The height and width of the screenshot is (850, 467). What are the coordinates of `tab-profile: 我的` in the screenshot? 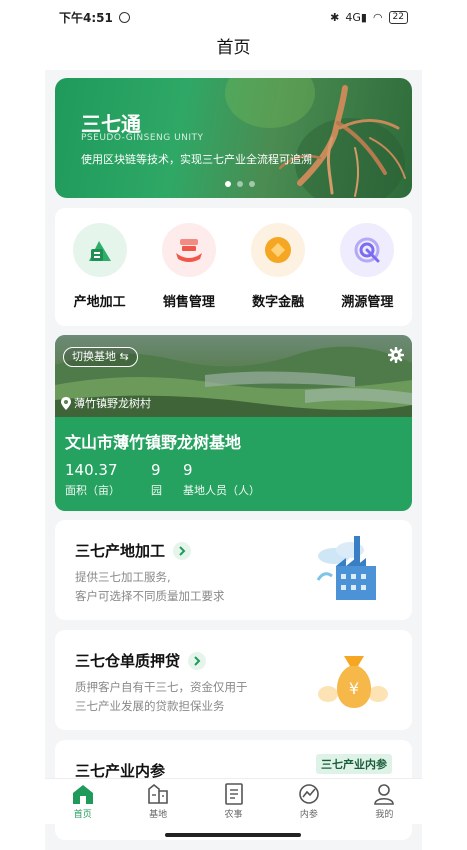 It's located at (384, 801).